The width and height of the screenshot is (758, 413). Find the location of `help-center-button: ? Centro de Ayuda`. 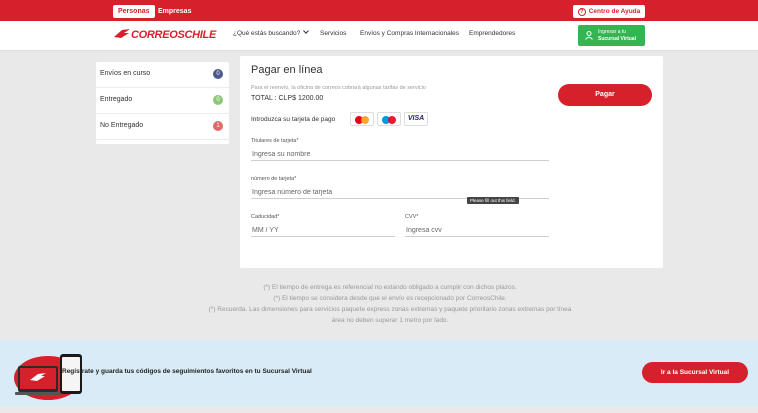

help-center-button: ? Centro de Ayuda is located at coordinates (609, 11).